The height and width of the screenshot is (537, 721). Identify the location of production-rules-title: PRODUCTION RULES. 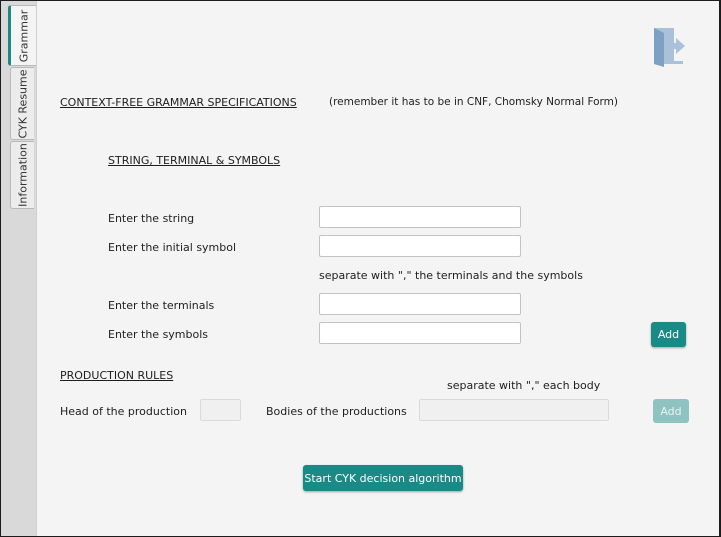
(117, 375).